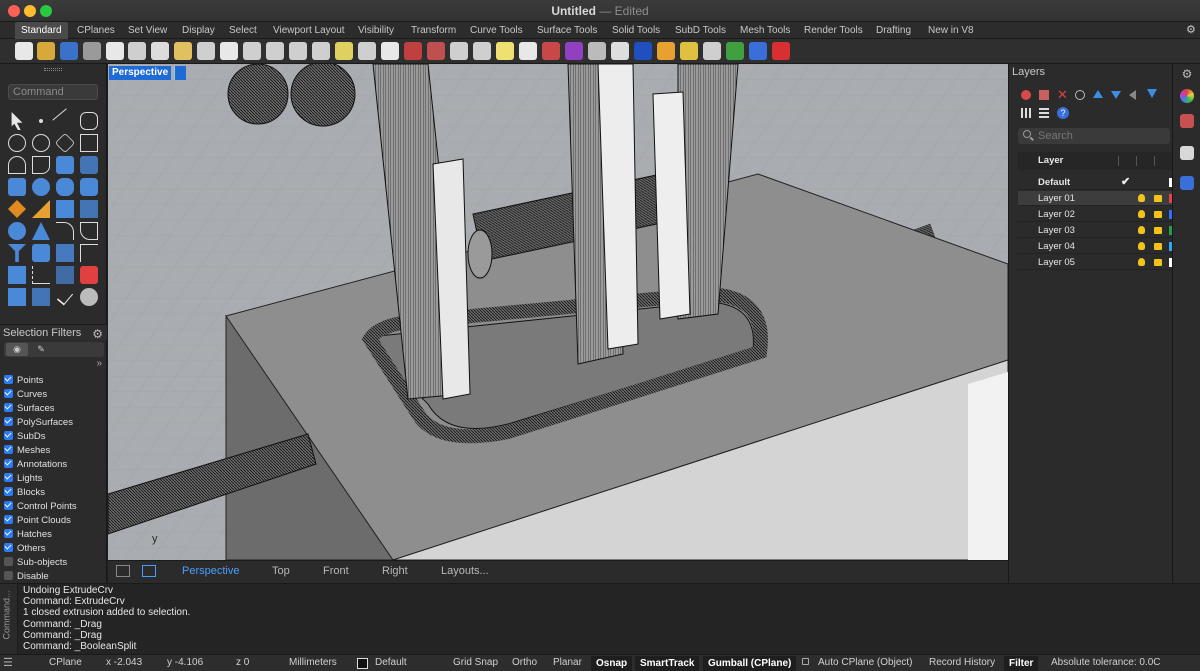 This screenshot has height=671, width=1200. Describe the element at coordinates (97, 334) in the screenshot. I see `filters-gear-icon: ⚙` at that location.